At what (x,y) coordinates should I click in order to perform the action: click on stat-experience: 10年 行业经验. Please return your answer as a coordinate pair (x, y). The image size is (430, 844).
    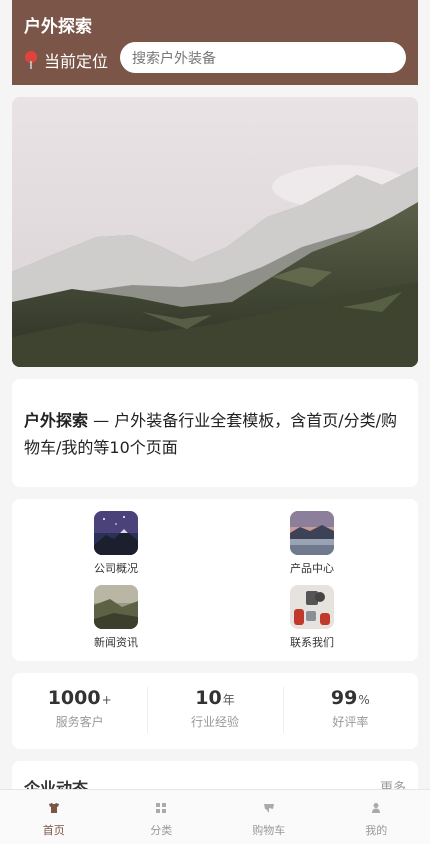
    Looking at the image, I should click on (214, 711).